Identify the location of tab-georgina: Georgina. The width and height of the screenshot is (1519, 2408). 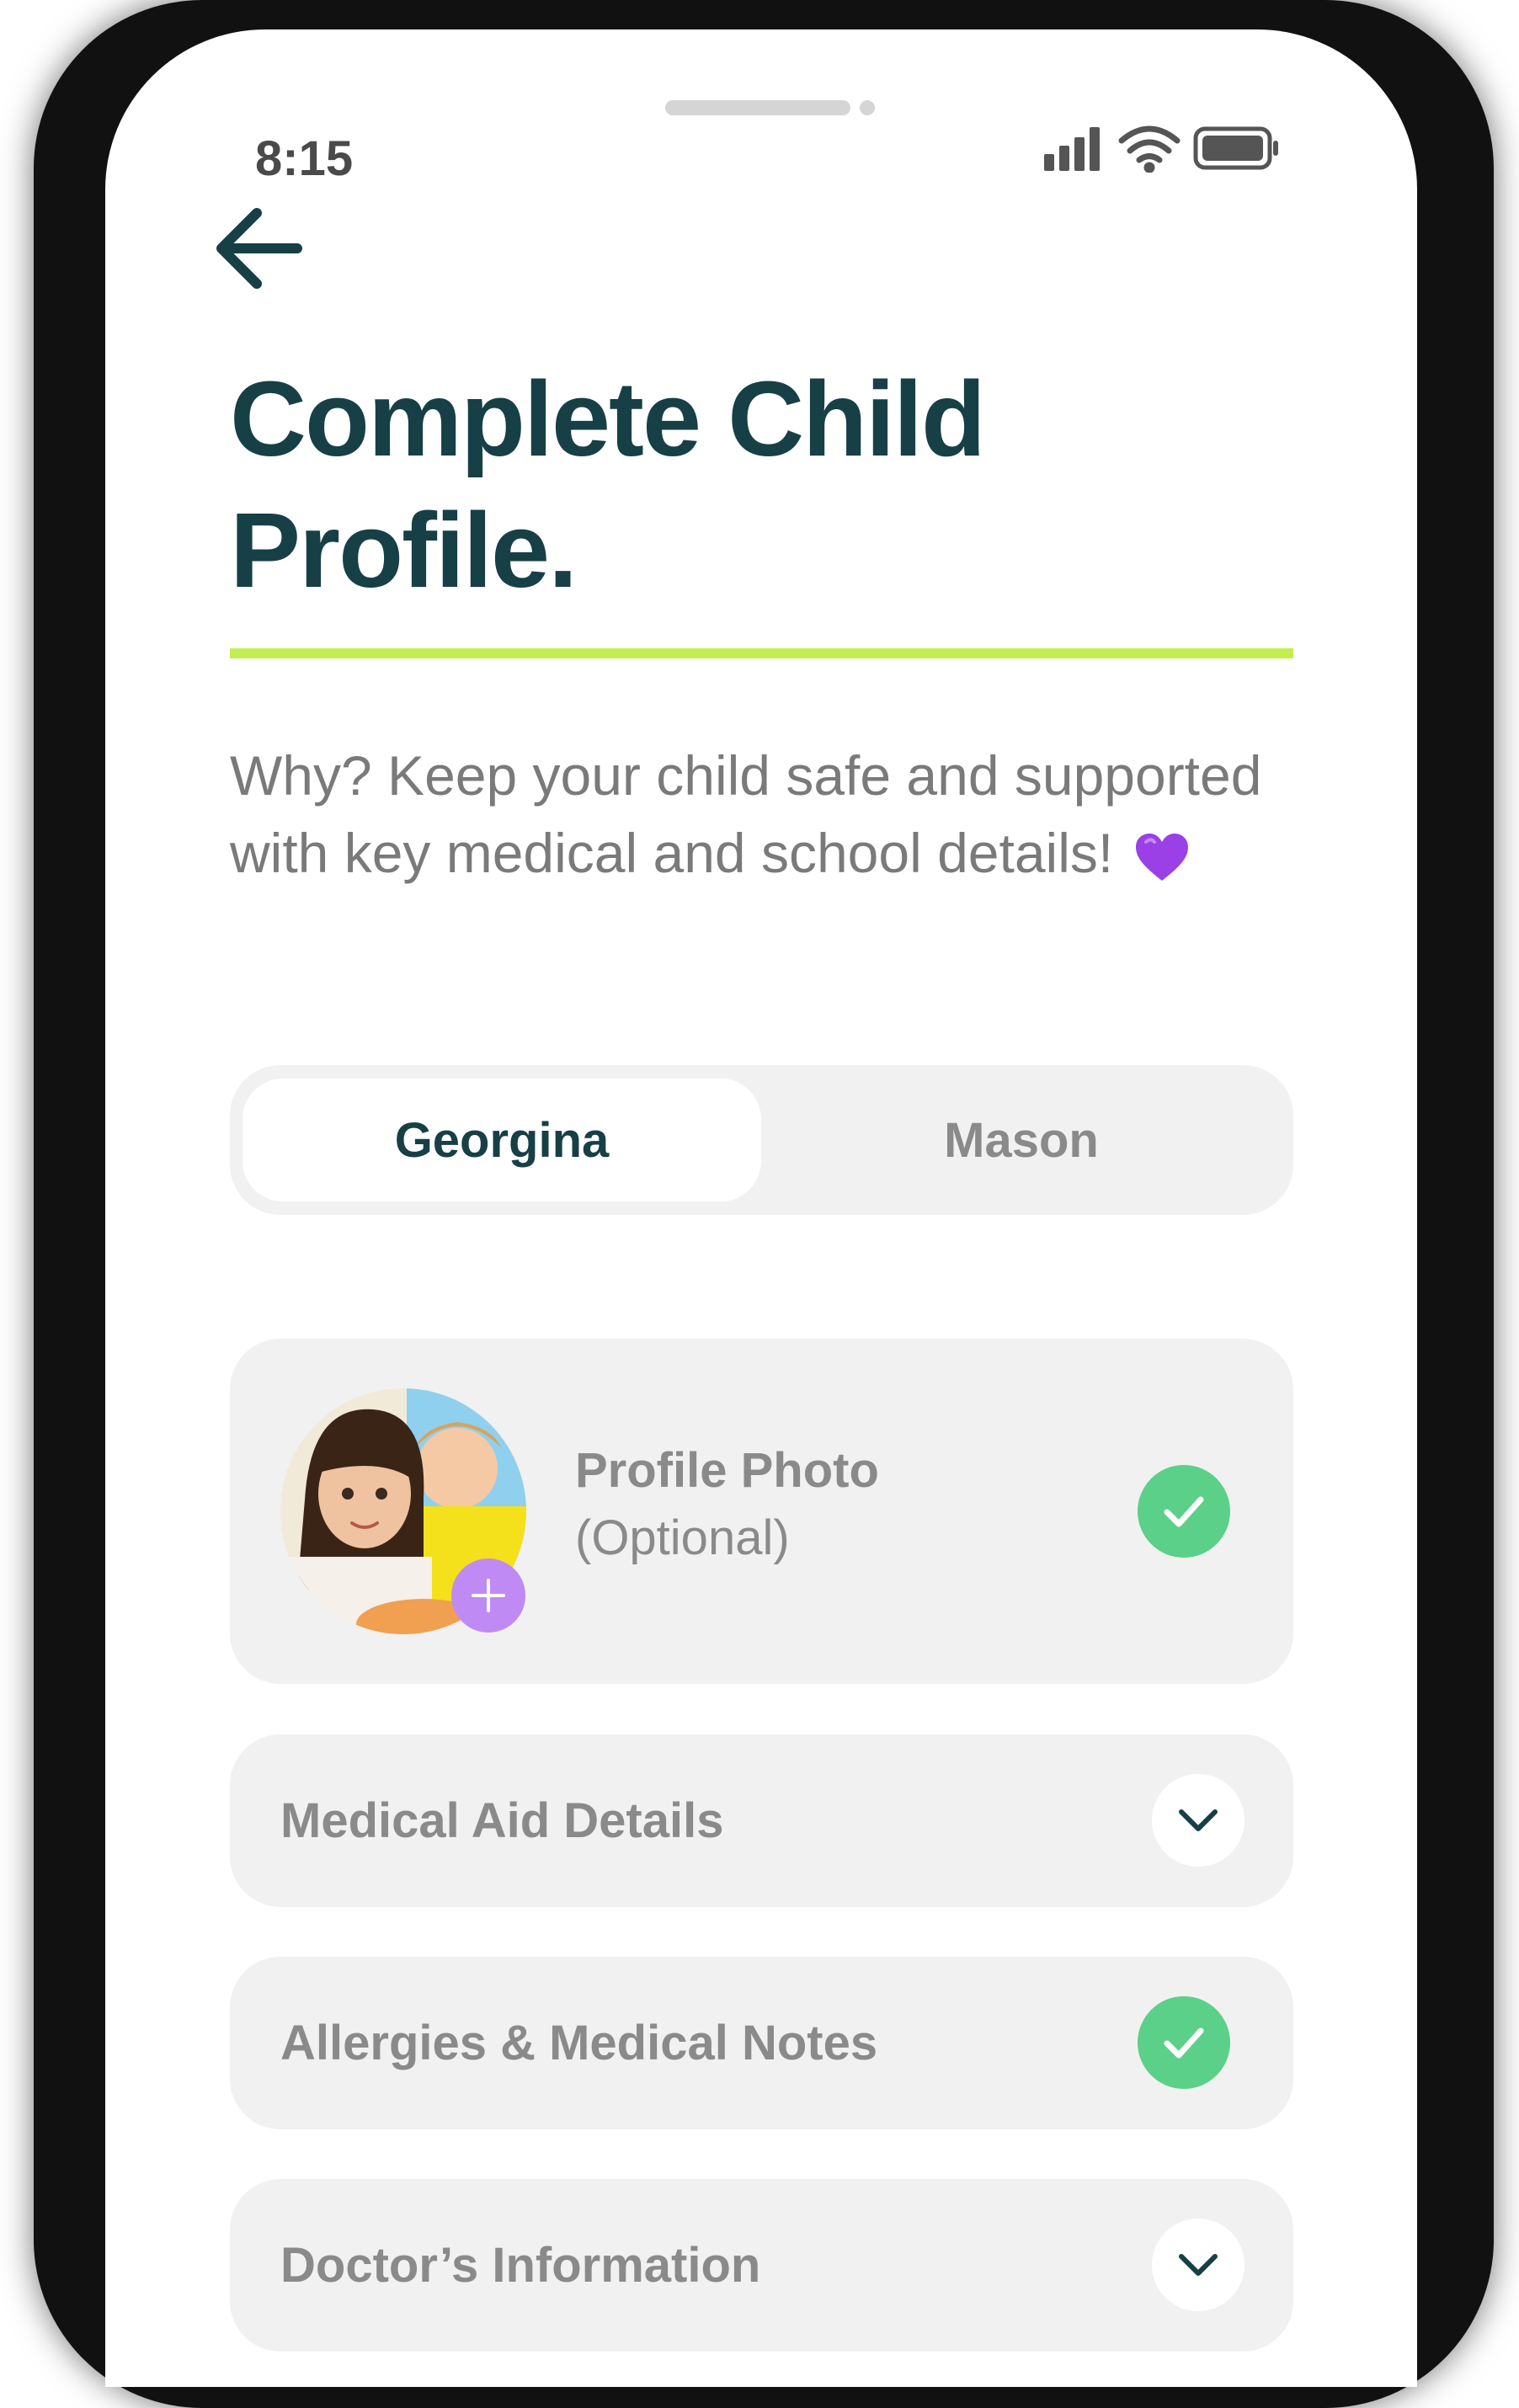
(502, 1140).